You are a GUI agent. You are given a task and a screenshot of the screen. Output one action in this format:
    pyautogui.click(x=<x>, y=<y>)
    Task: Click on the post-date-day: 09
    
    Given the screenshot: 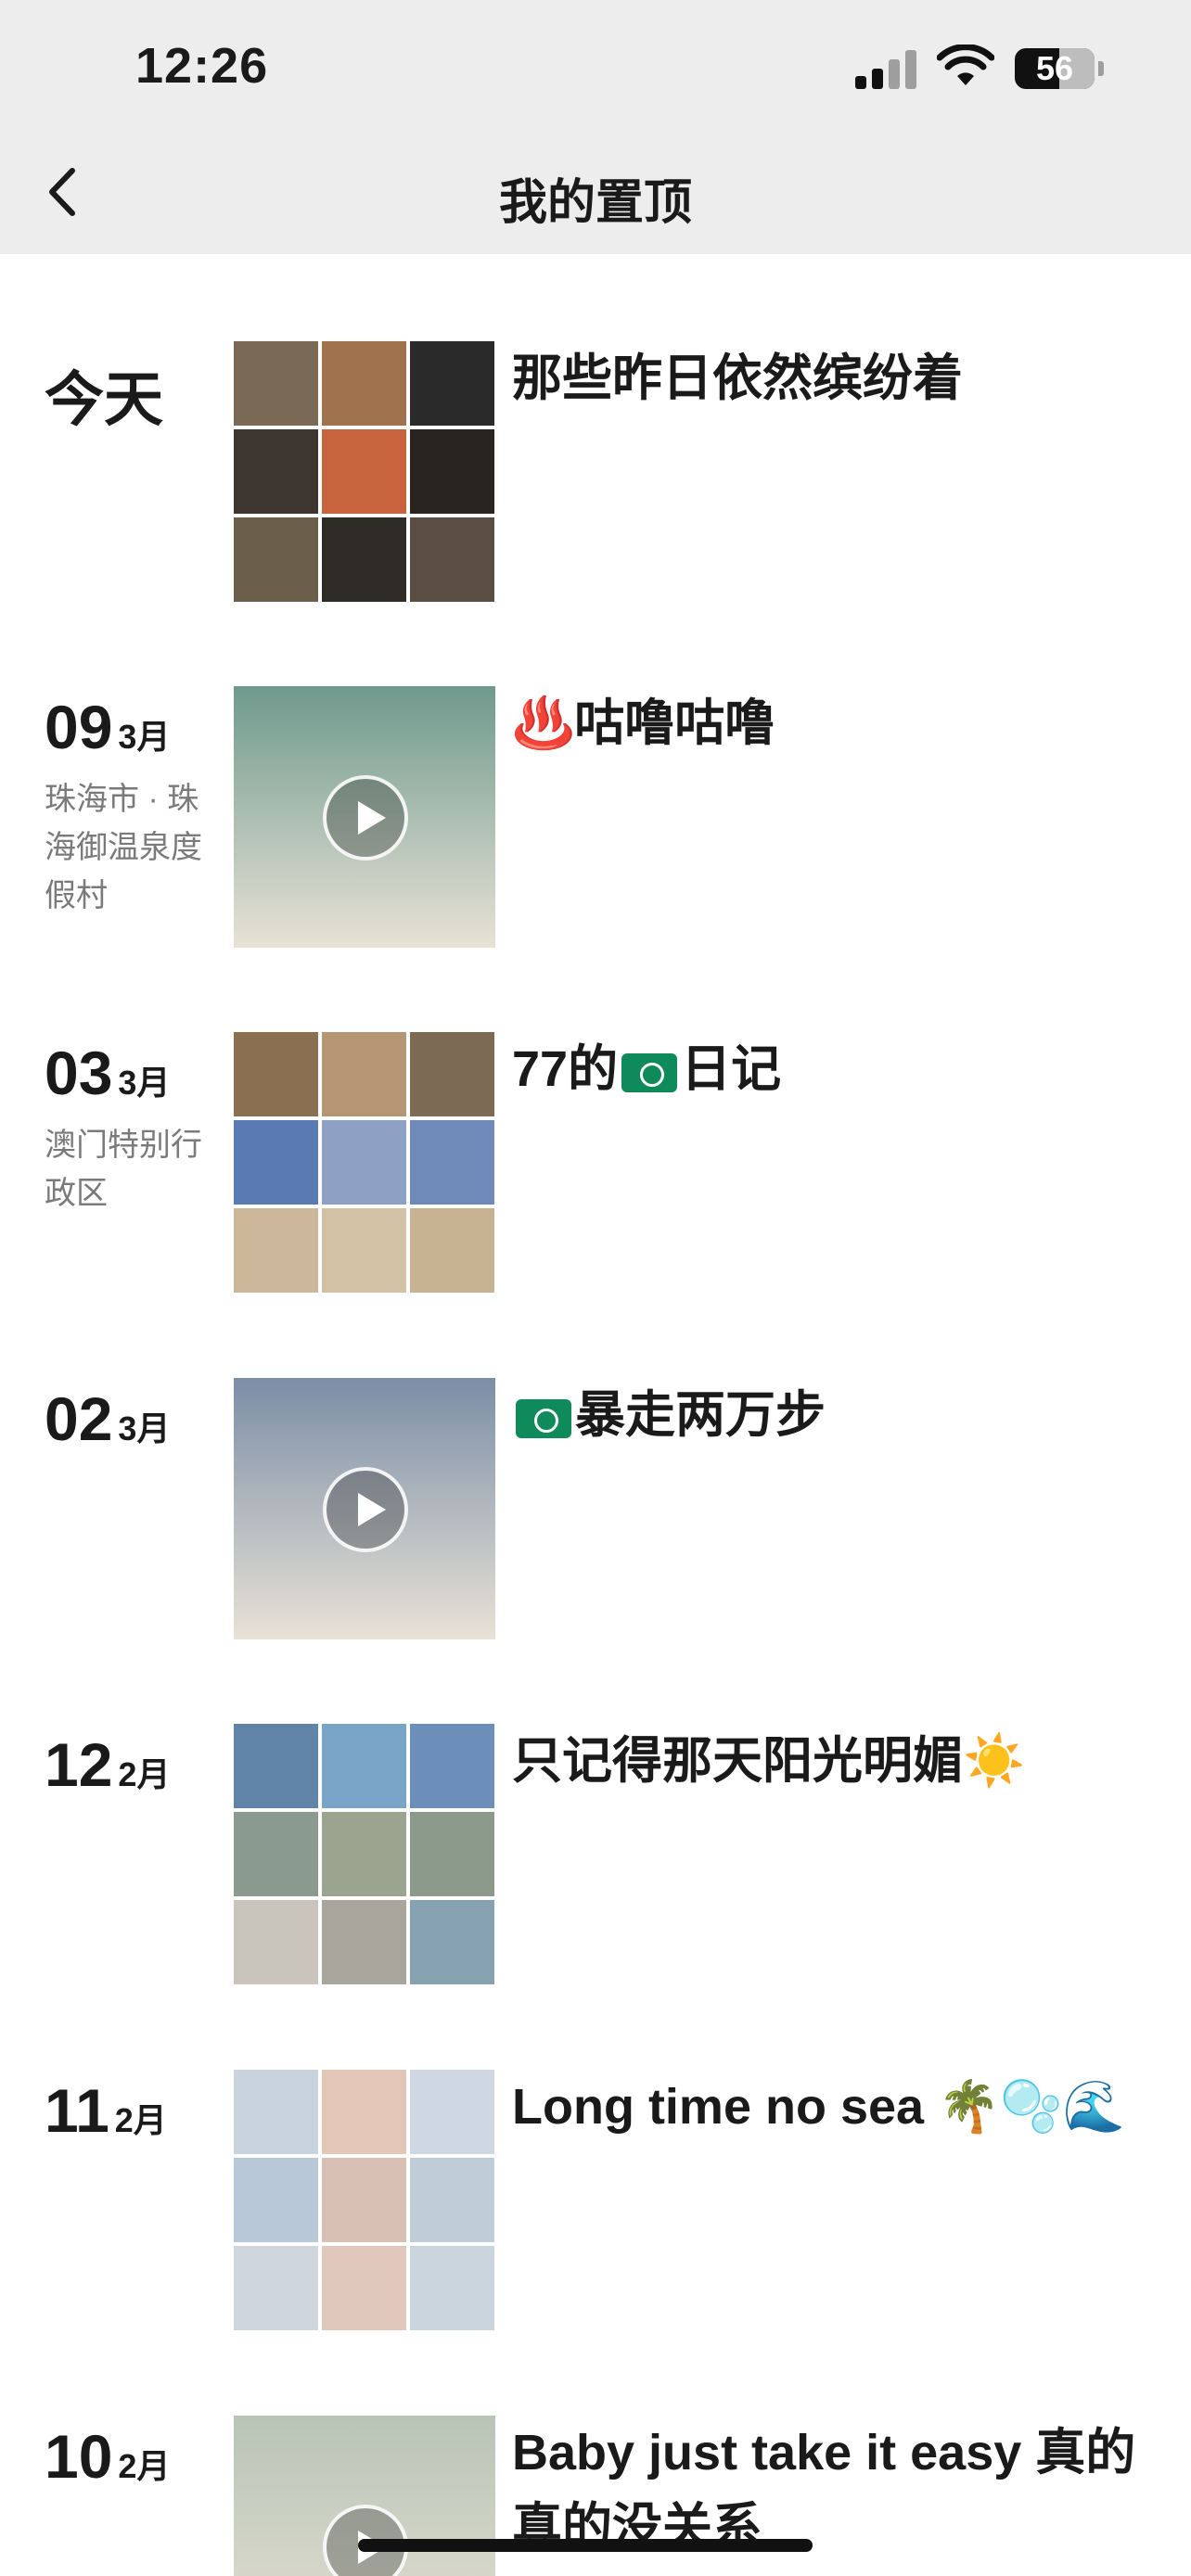 What is the action you would take?
    pyautogui.click(x=79, y=727)
    